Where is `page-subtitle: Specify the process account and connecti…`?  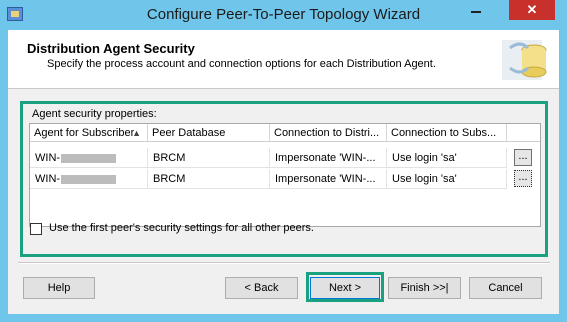
page-subtitle: Specify the process account and connecti… is located at coordinates (241, 64).